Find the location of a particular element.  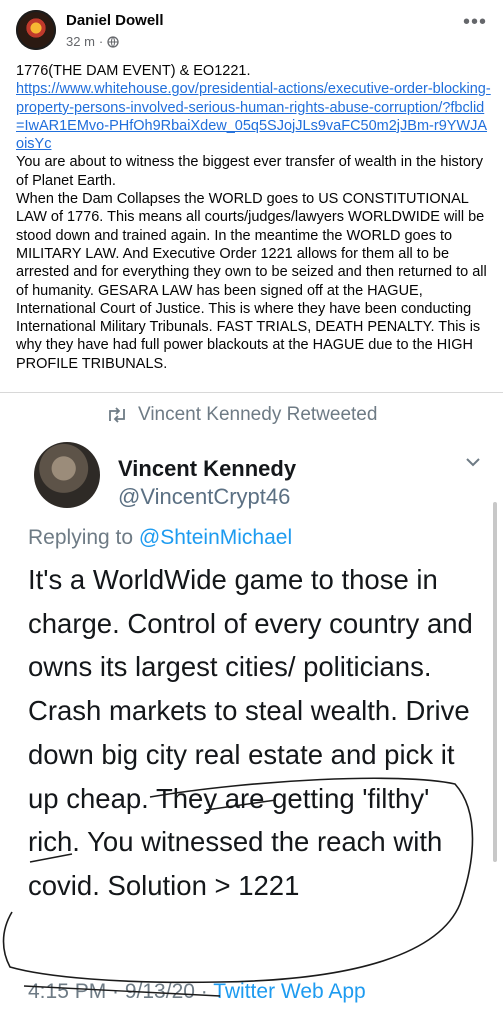

tweet-author-handle: @VincentCrypt46 is located at coordinates (204, 496).